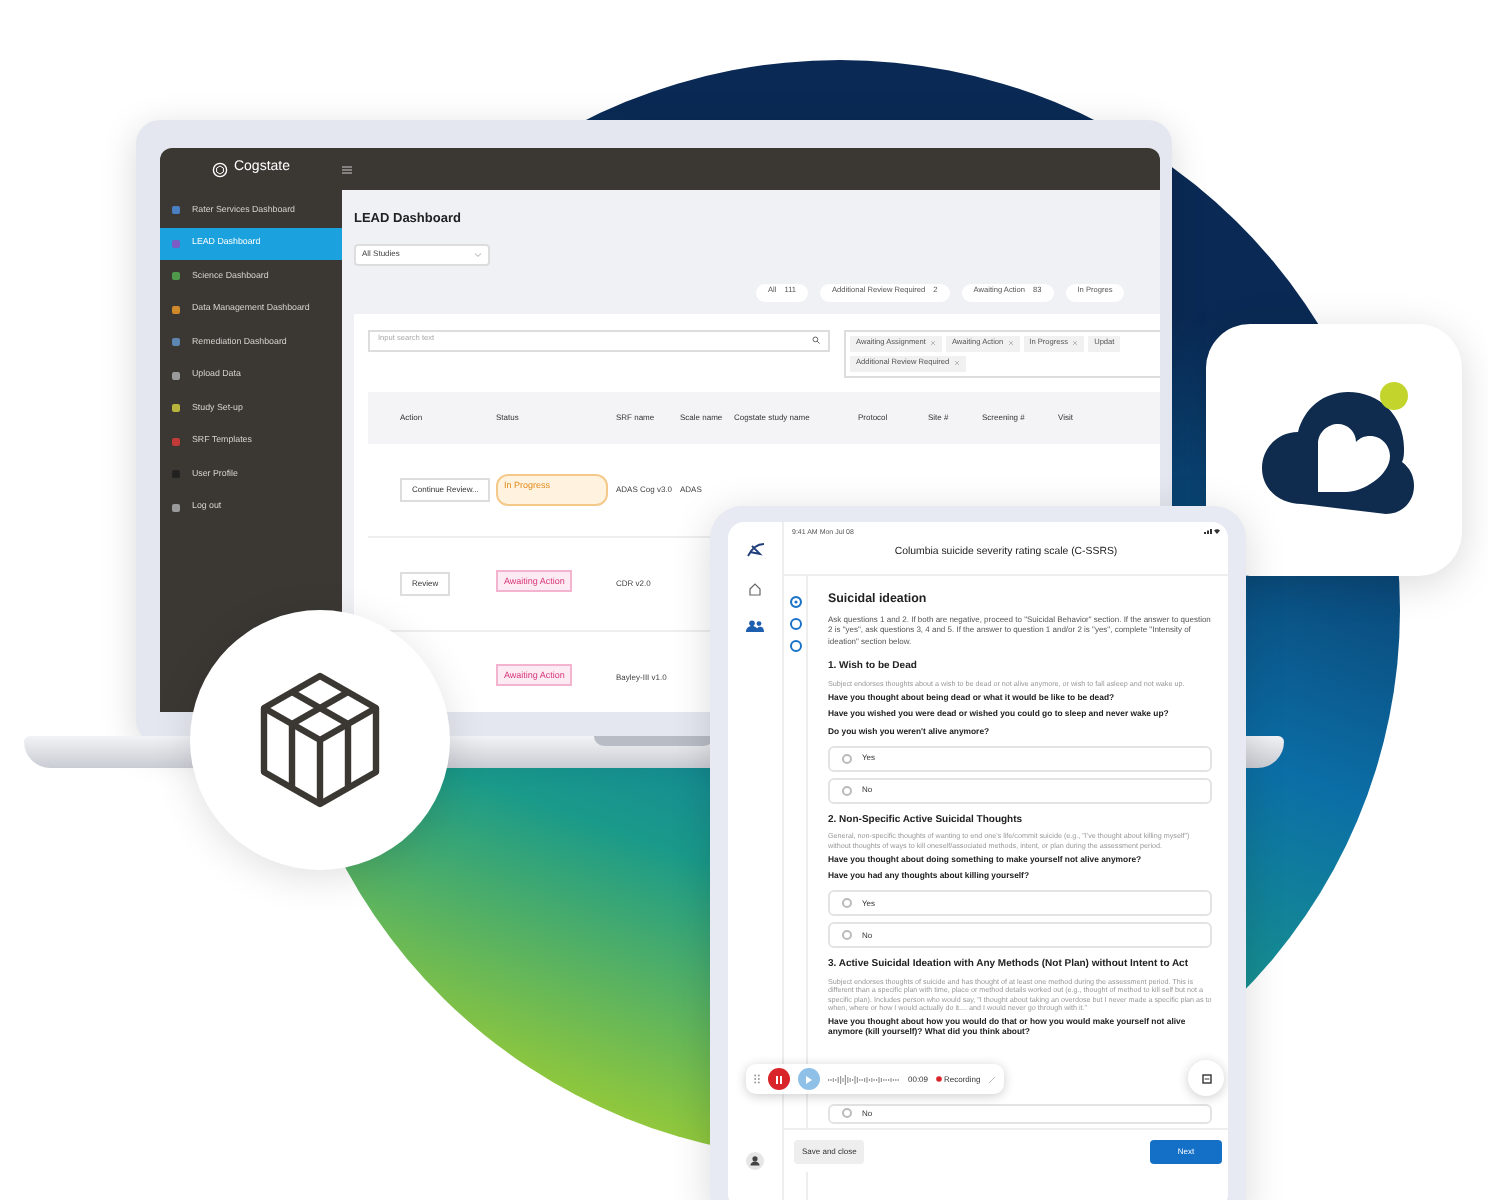 The width and height of the screenshot is (1488, 1200). Describe the element at coordinates (816, 340) in the screenshot. I see `search-icon` at that location.